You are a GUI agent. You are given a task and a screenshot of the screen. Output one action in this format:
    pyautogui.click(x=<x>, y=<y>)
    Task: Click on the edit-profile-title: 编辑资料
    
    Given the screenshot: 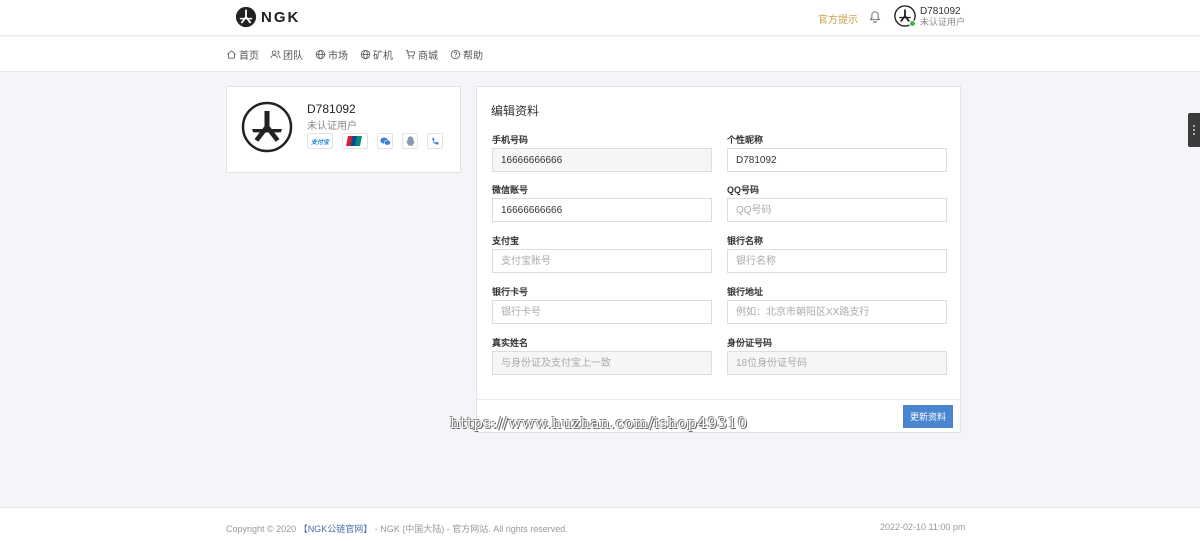 What is the action you would take?
    pyautogui.click(x=515, y=111)
    